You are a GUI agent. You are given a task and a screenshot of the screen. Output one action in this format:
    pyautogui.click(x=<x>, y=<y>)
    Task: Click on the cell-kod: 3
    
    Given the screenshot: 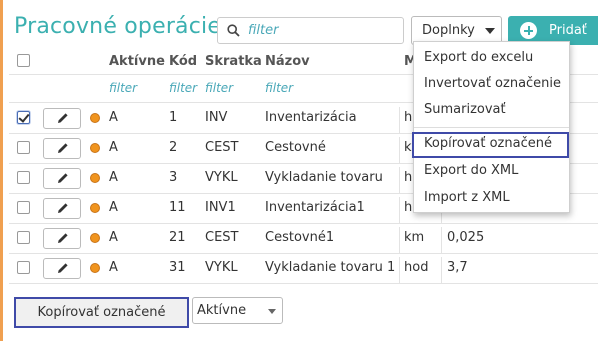 What is the action you would take?
    pyautogui.click(x=173, y=177)
    